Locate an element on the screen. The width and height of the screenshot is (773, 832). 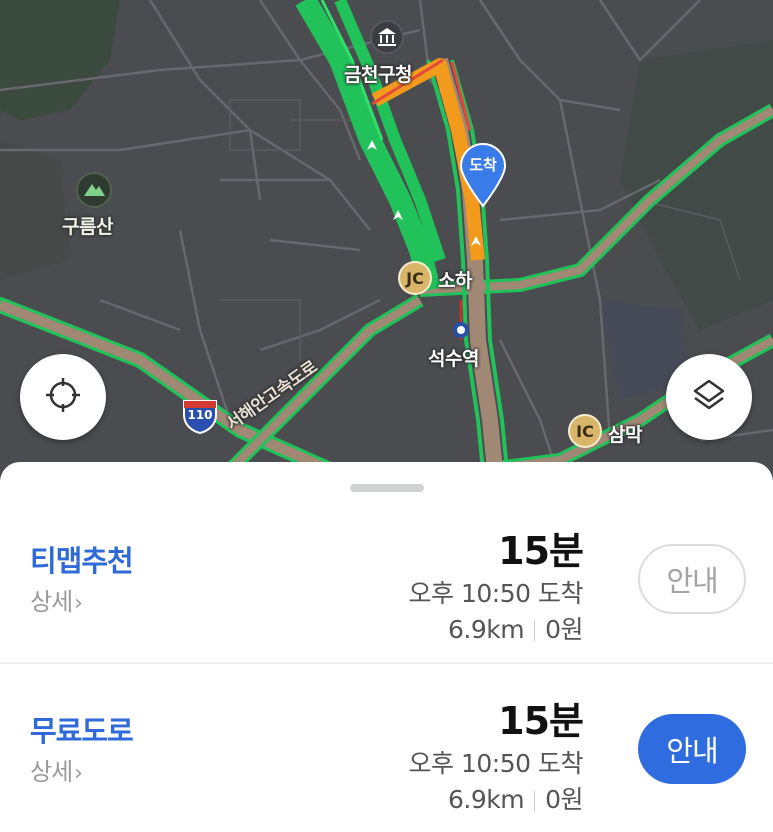
crosshair-icon is located at coordinates (63, 397).